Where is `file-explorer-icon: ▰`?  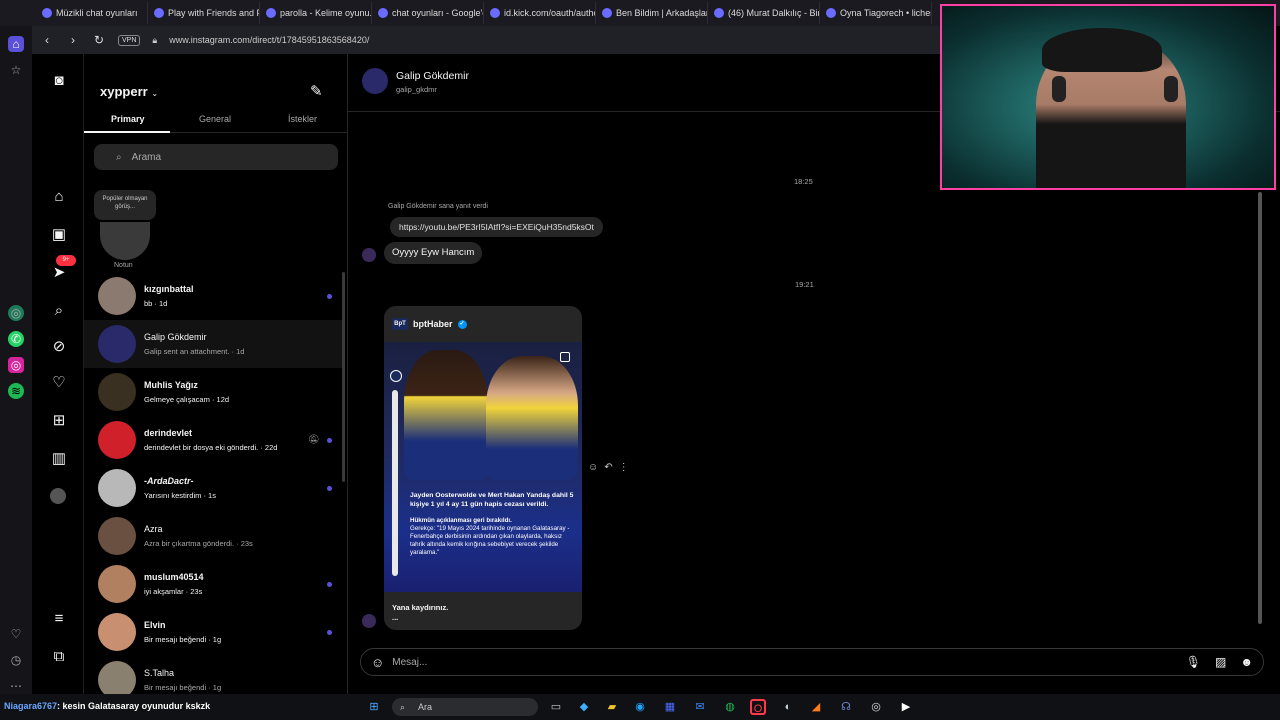 file-explorer-icon: ▰ is located at coordinates (612, 707).